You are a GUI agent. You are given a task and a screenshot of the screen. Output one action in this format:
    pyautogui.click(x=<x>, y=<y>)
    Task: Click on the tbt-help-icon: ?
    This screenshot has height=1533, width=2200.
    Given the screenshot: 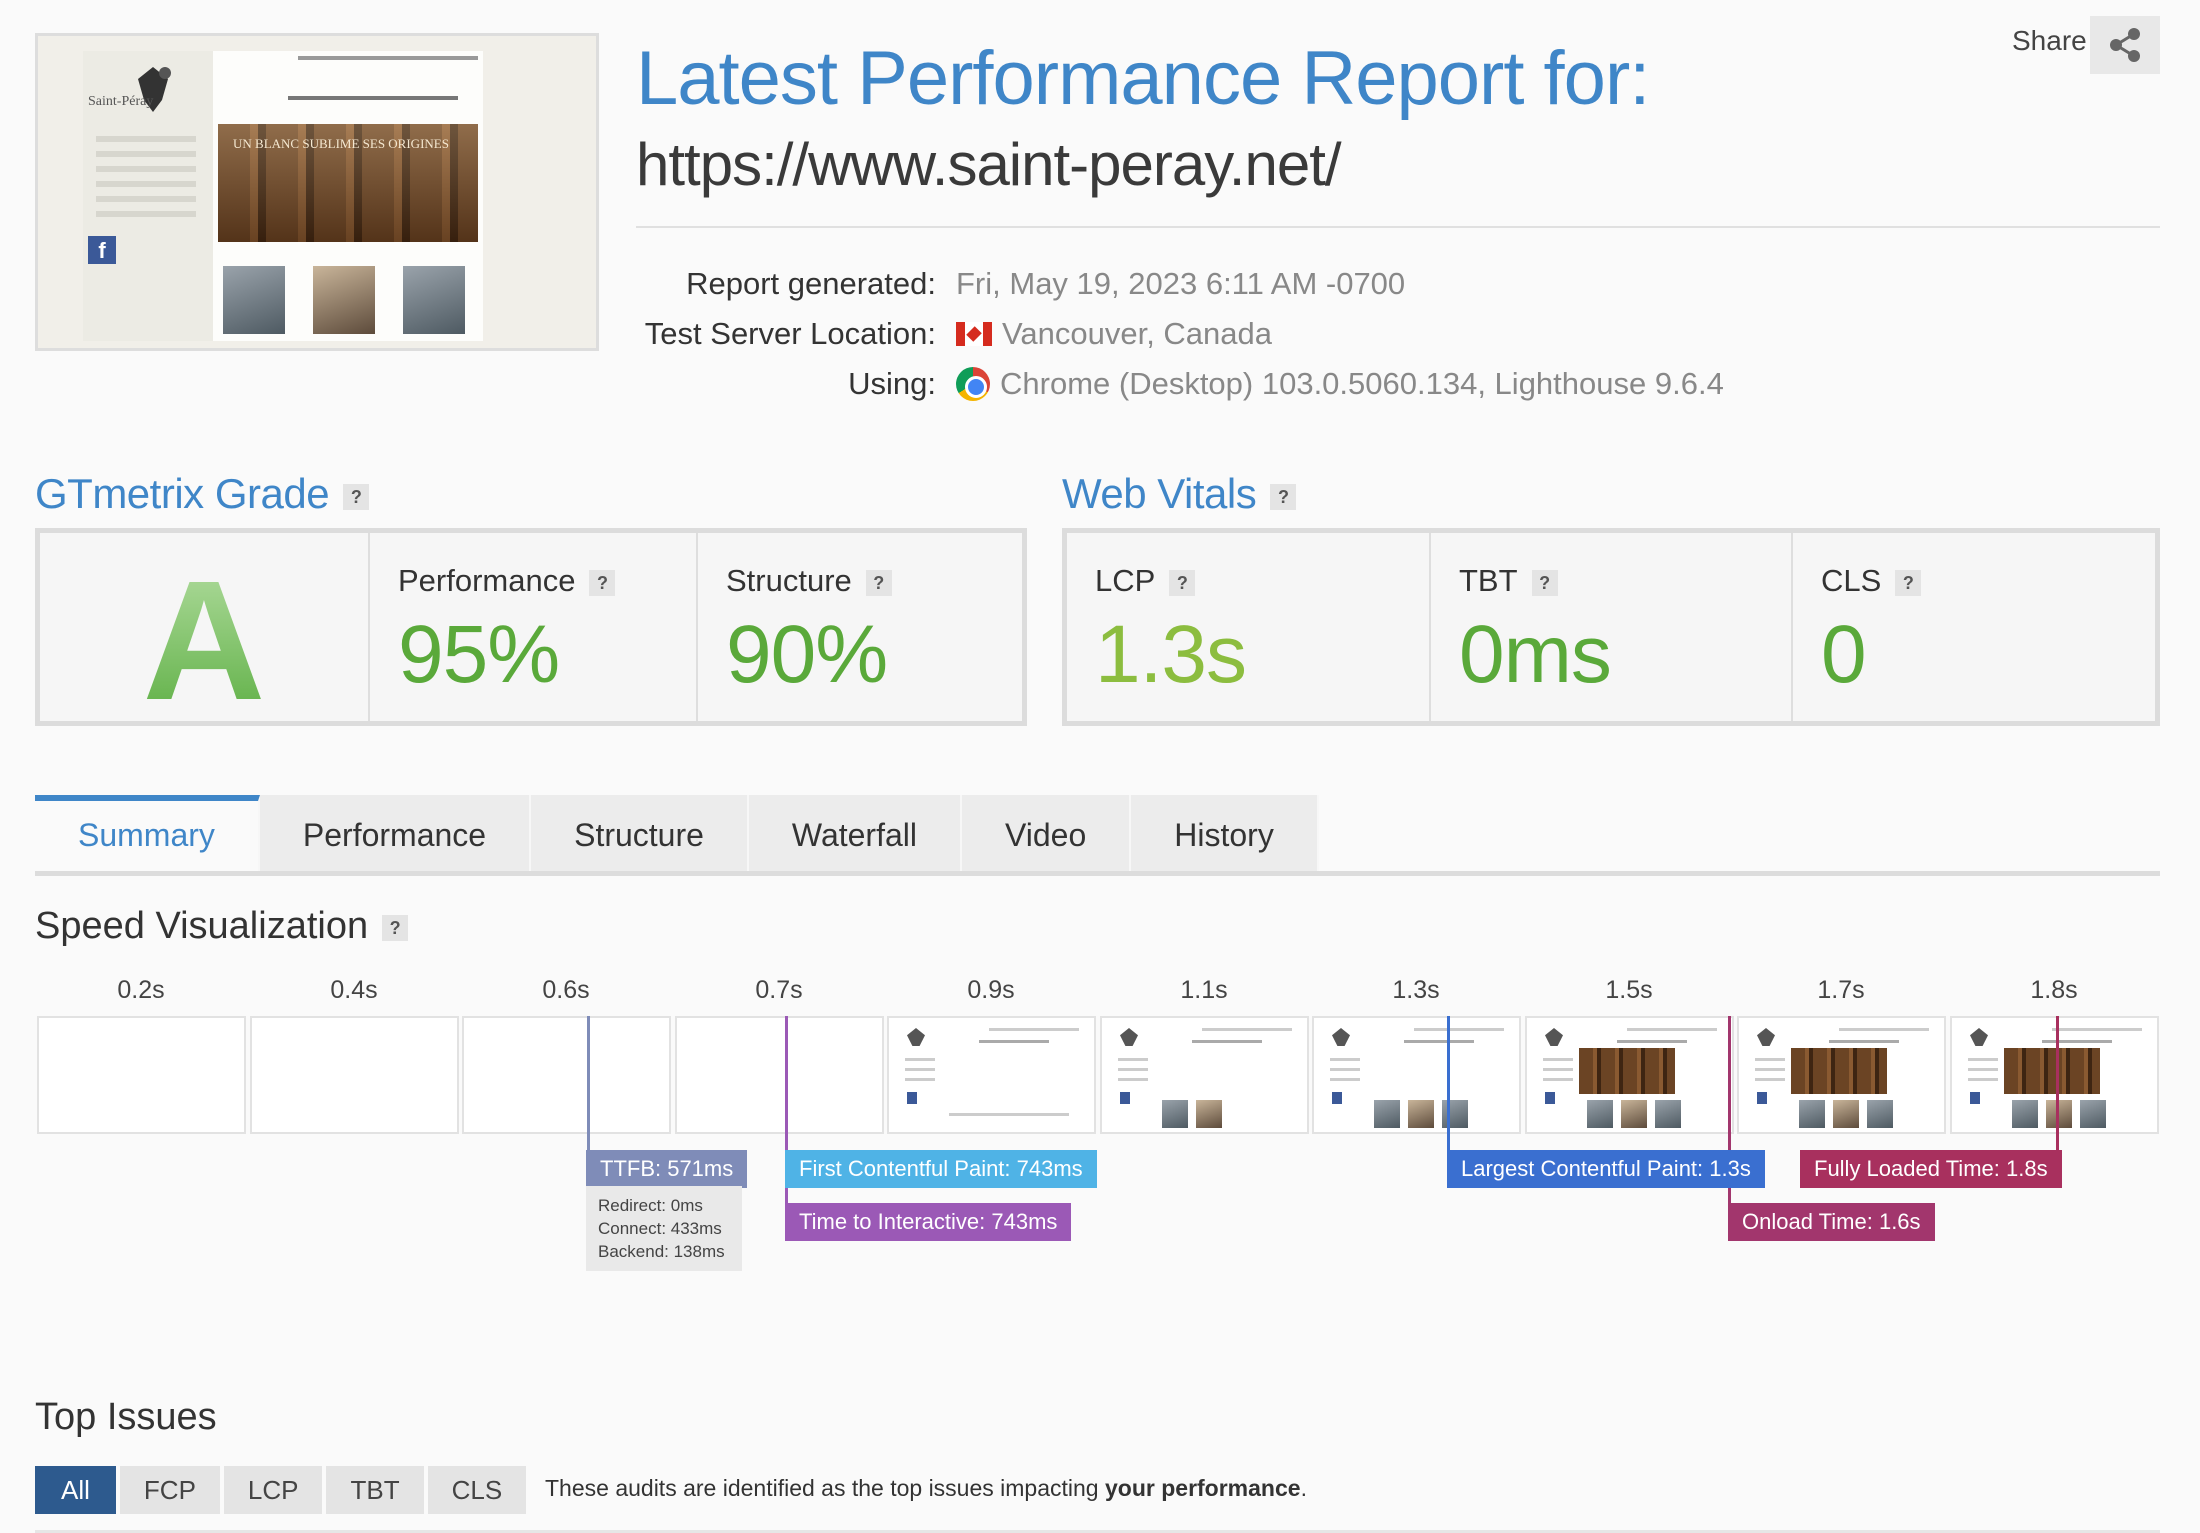 What is the action you would take?
    pyautogui.click(x=1544, y=582)
    